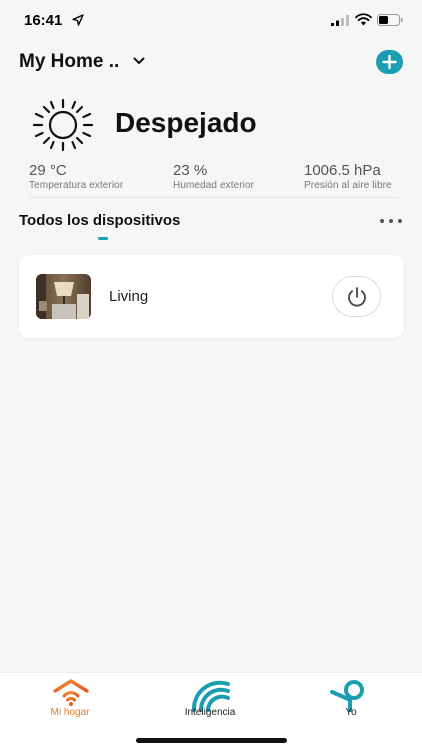  What do you see at coordinates (76, 185) in the screenshot?
I see `temperature-label: Temperatura exterior` at bounding box center [76, 185].